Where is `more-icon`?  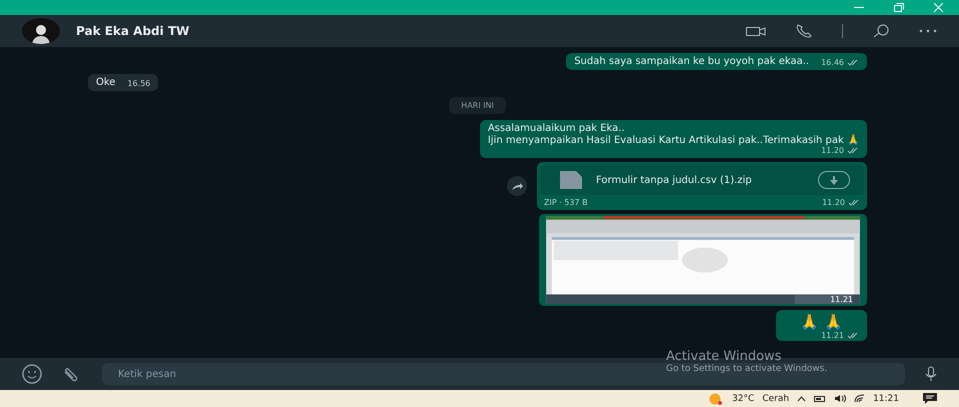 more-icon is located at coordinates (928, 31).